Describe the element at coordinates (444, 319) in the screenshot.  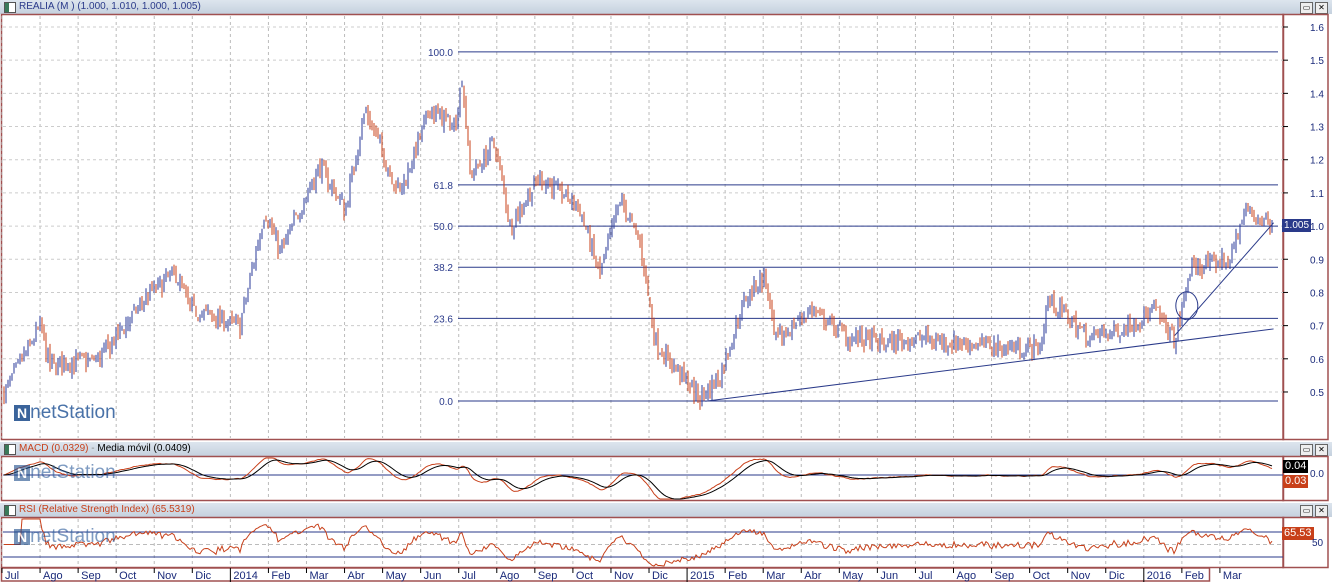
I see `fib-label: 23.6` at that location.